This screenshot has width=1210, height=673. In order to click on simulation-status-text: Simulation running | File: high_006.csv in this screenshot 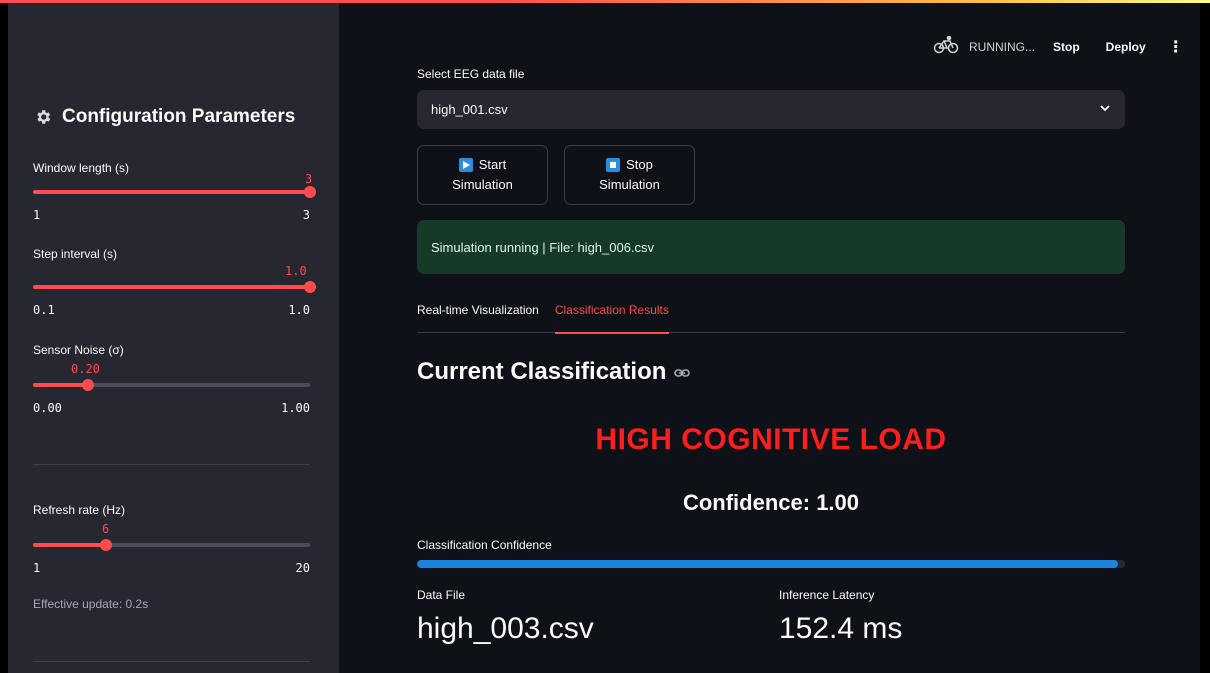, I will do `click(543, 247)`.